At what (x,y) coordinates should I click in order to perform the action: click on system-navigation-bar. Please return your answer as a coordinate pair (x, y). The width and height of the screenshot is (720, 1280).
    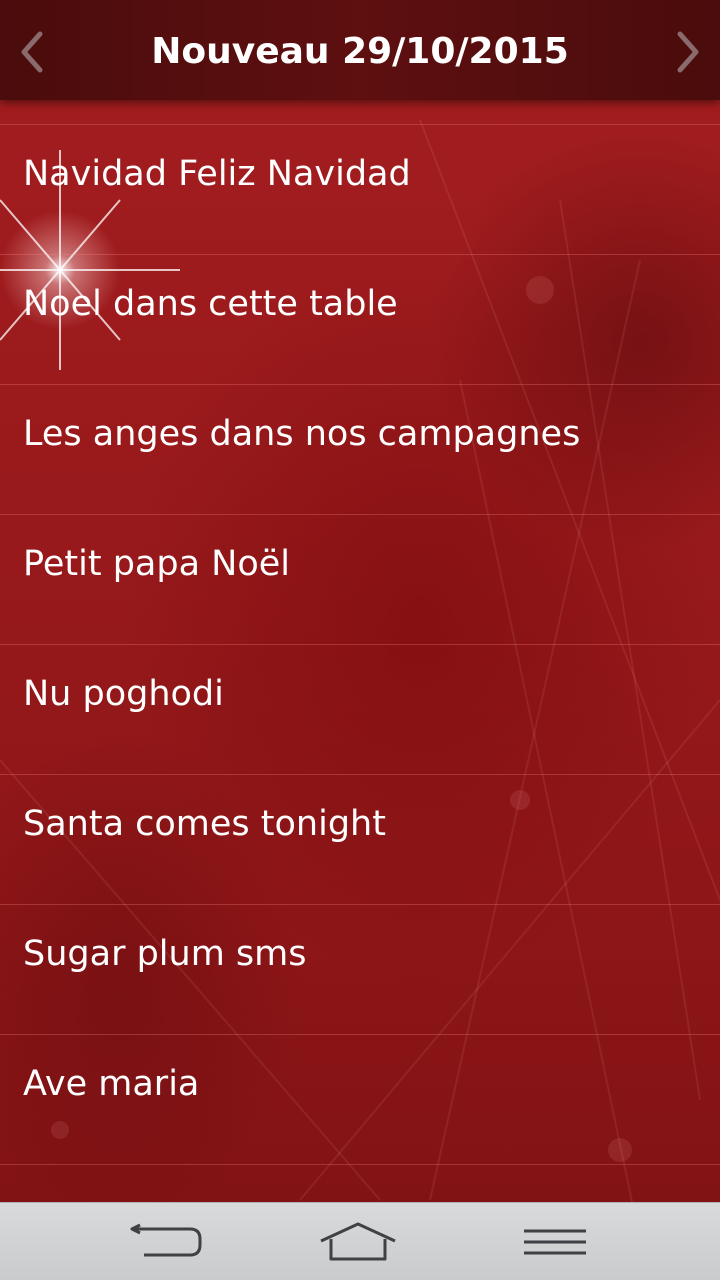
    Looking at the image, I should click on (360, 1241).